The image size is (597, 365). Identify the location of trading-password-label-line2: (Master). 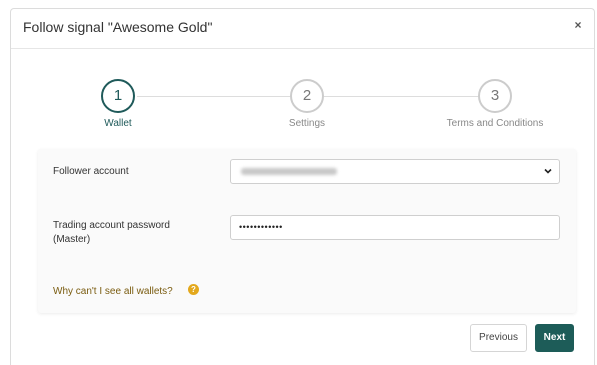
(72, 239).